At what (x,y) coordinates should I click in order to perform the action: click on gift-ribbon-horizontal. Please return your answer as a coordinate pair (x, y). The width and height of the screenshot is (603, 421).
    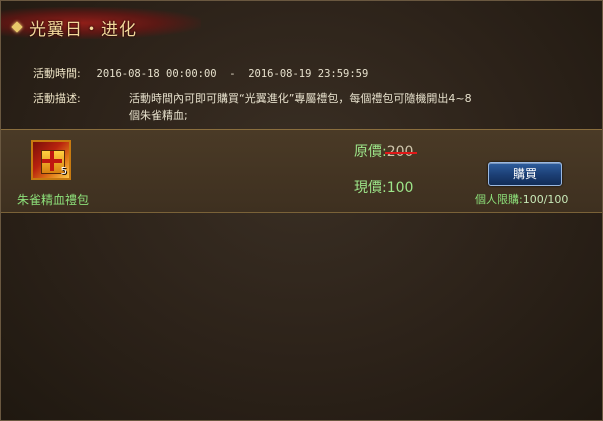
    Looking at the image, I should click on (52, 161).